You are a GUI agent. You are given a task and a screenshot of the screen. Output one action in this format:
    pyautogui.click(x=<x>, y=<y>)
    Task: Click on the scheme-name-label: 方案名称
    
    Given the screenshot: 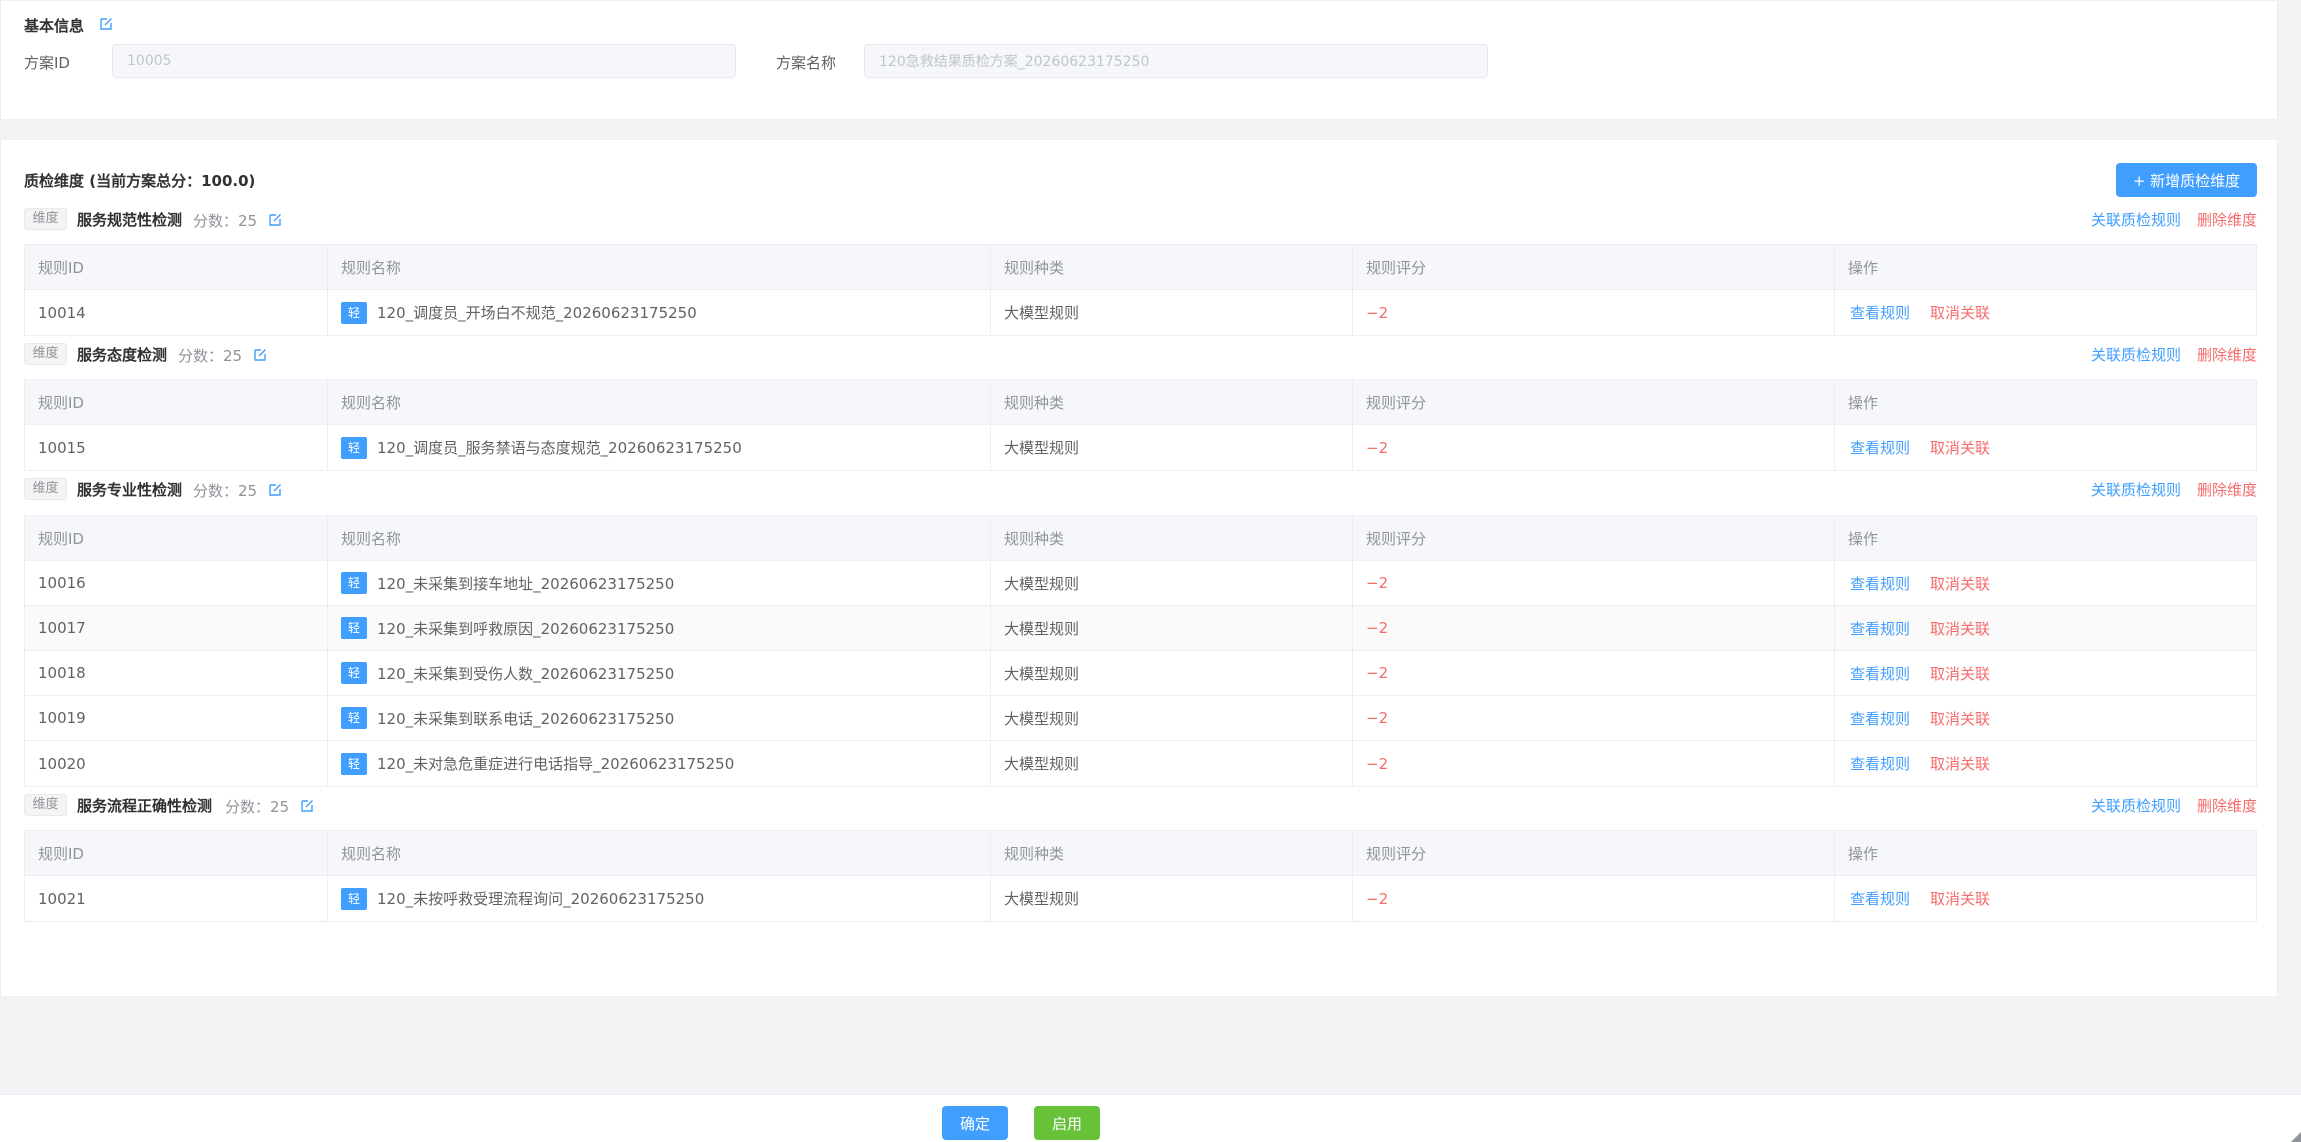 What is the action you would take?
    pyautogui.click(x=806, y=63)
    